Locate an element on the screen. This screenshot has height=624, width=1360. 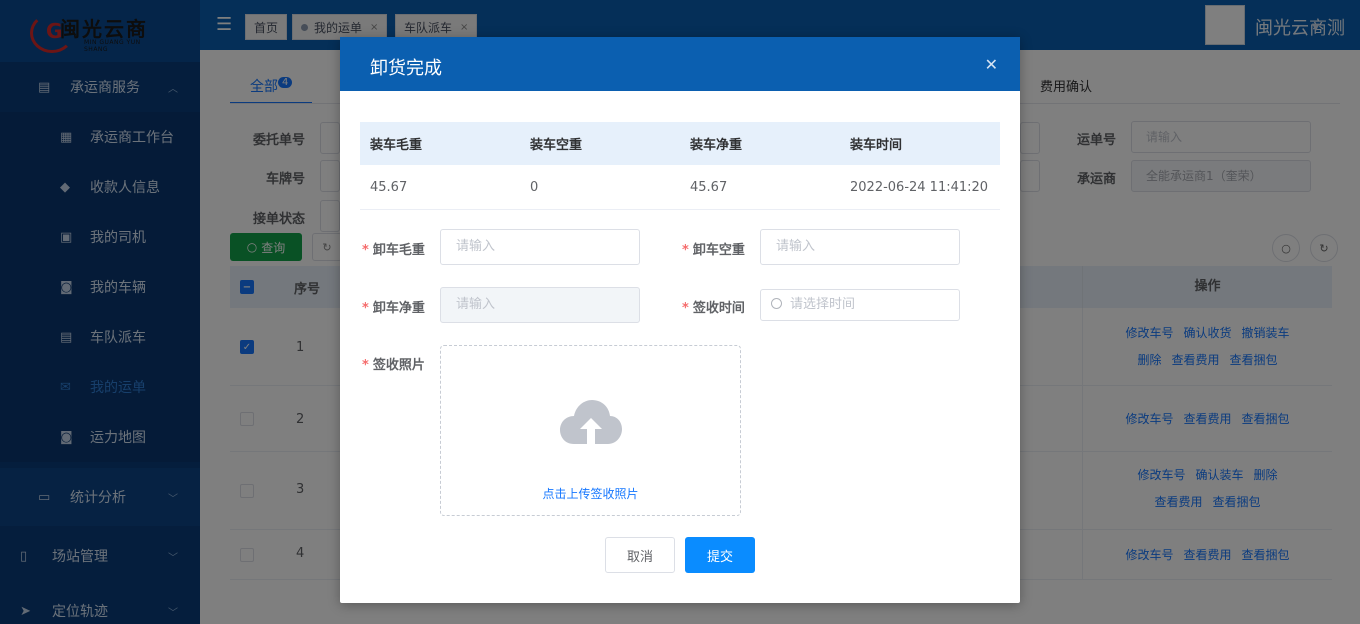
clock-icon is located at coordinates (776, 303).